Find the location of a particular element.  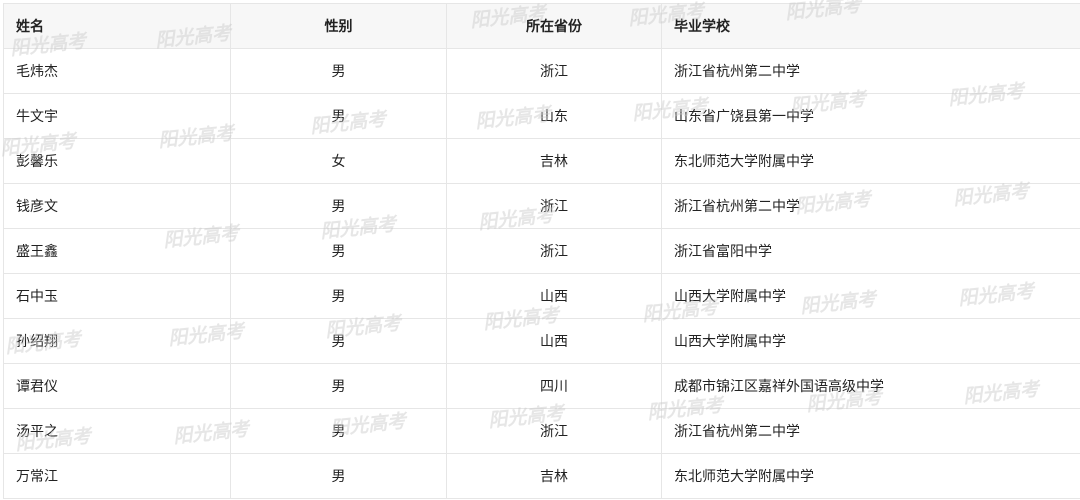

table-row: 谭君仪 男 四川 成都市锦江区嘉祥外国语高级中学 is located at coordinates (541, 386).